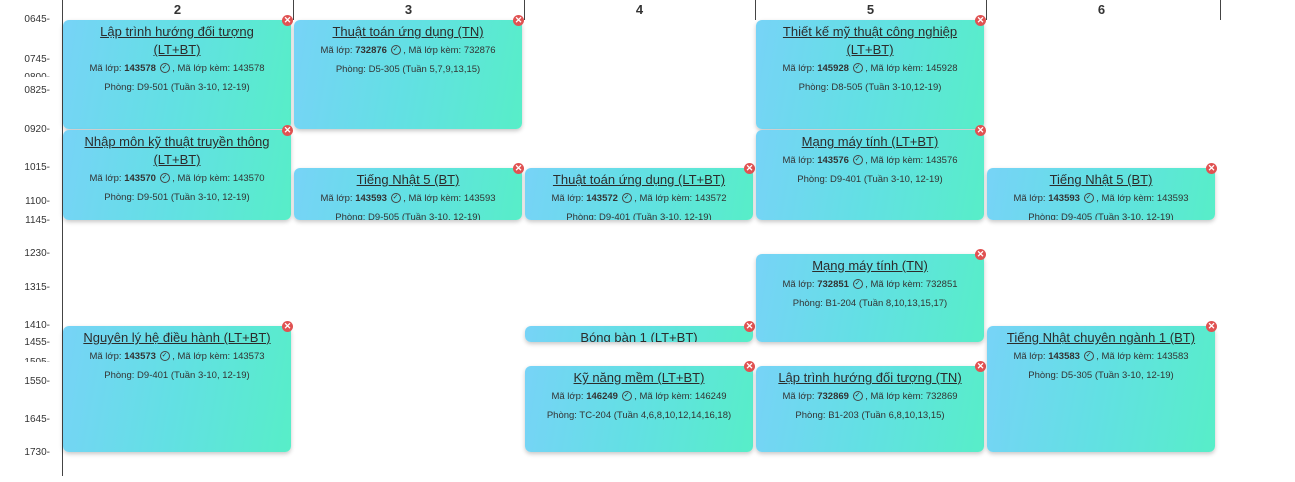  I want to click on course-title-link: Thiết kế mỹ thuật công nghiệp (LT+BT), so click(870, 41).